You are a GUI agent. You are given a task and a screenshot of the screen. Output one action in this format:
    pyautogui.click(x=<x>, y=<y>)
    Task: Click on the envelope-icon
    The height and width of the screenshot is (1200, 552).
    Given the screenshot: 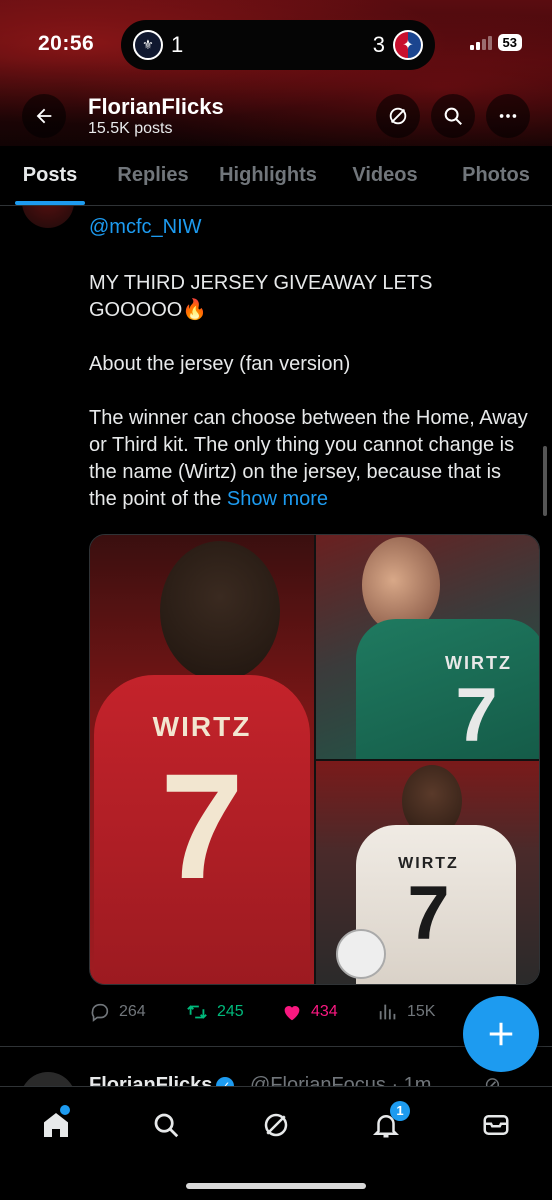 What is the action you would take?
    pyautogui.click(x=496, y=1125)
    